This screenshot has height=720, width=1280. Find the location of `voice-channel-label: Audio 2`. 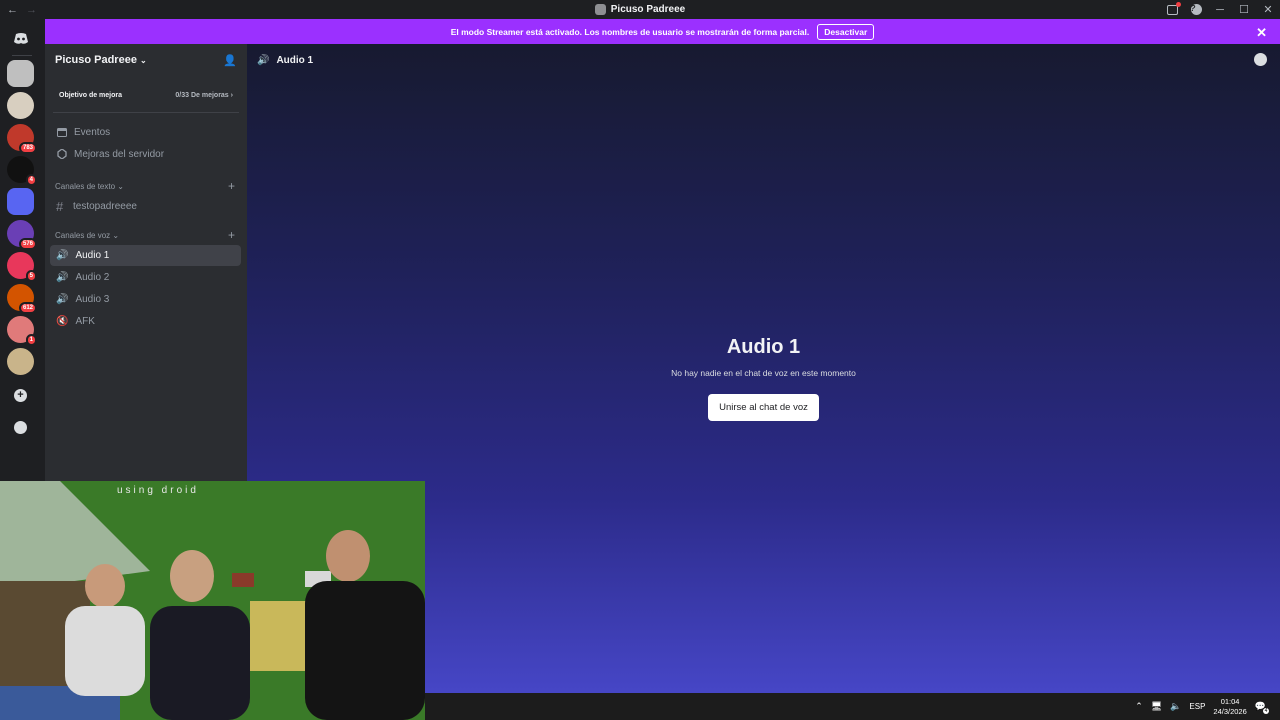

voice-channel-label: Audio 2 is located at coordinates (92, 277).